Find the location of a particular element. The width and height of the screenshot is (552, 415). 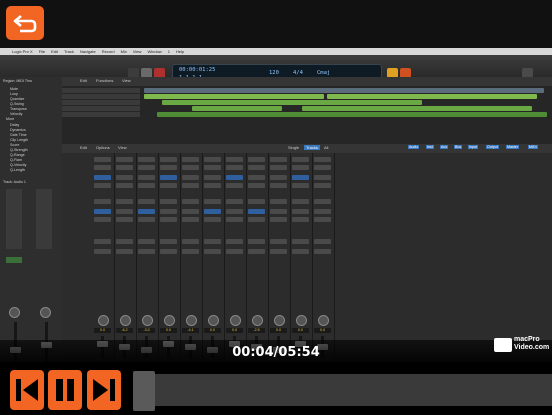

inspector-param: Loop is located at coordinates (14, 94).